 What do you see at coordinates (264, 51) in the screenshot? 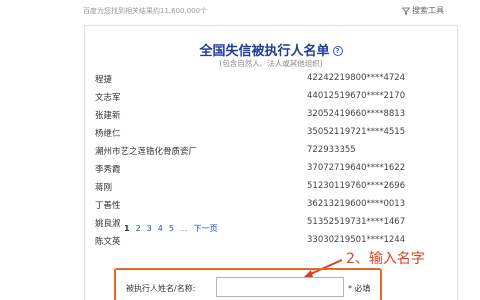
I see `card-title: 全国失信被执行人名单` at bounding box center [264, 51].